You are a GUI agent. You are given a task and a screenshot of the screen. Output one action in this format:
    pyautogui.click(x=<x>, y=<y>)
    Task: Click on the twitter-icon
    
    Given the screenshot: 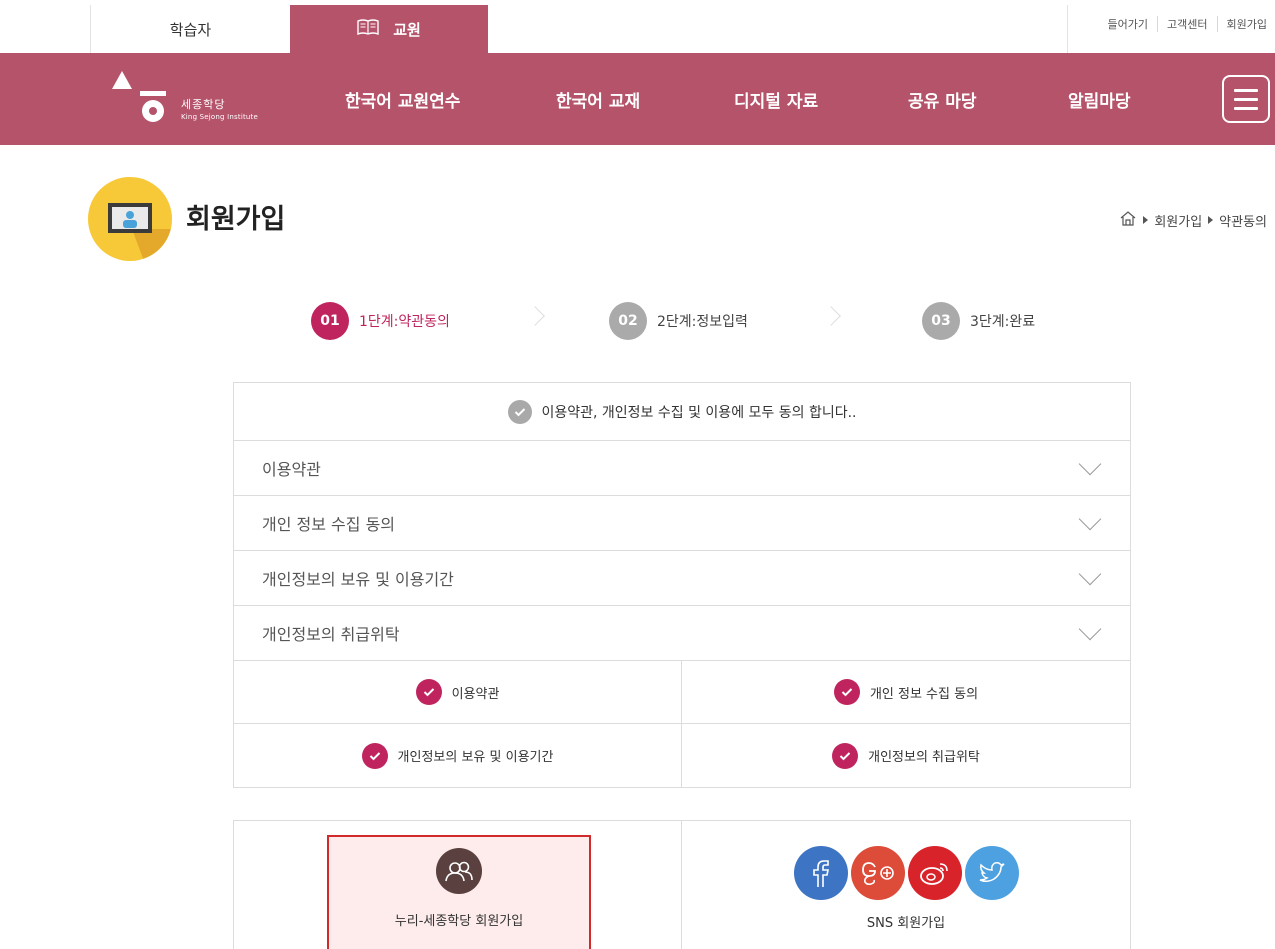 What is the action you would take?
    pyautogui.click(x=992, y=873)
    